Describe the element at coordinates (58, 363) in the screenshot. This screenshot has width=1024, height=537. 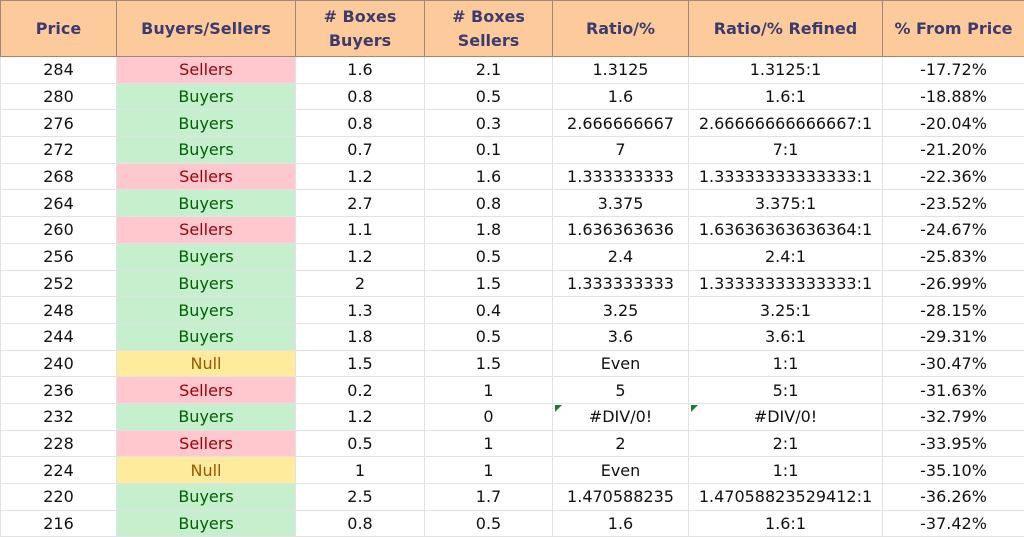
I see `cell-price: 240` at that location.